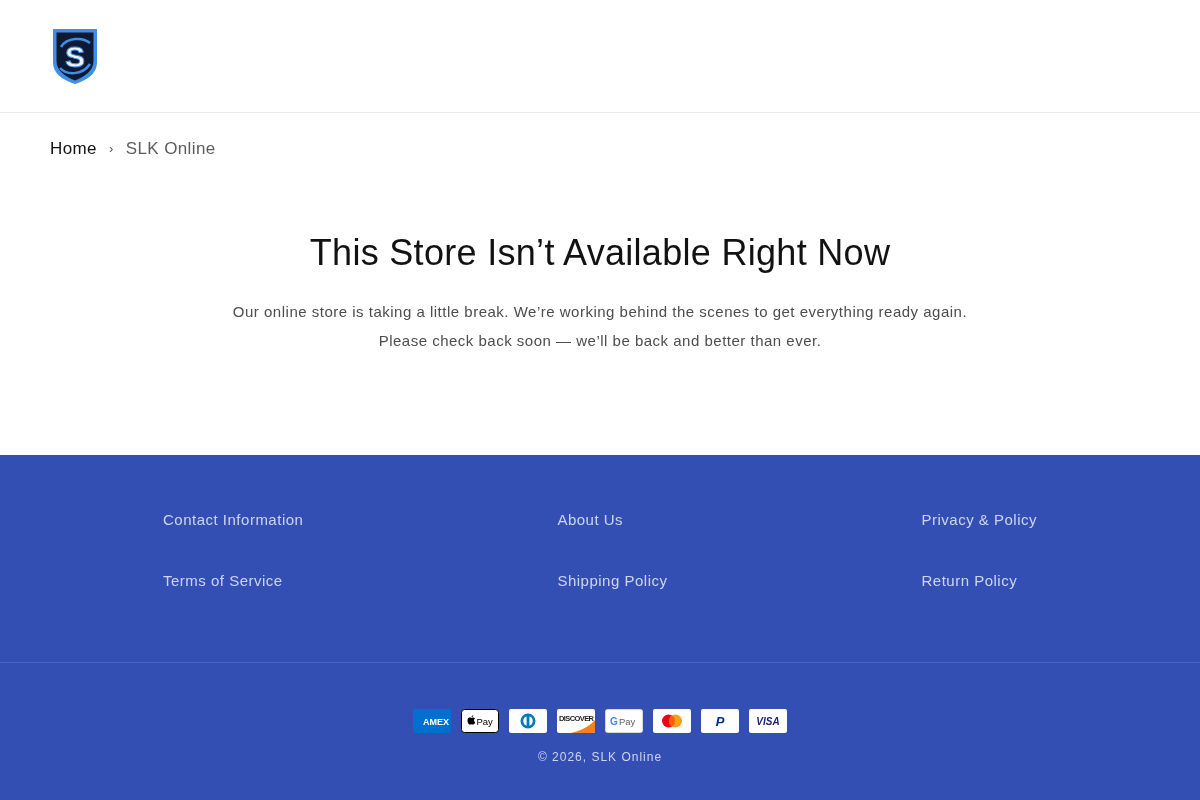 The image size is (1200, 800). Describe the element at coordinates (600, 312) in the screenshot. I see `message-text: Our online store is taking a little break. We’re working behind the scenes to get everything ready again.` at that location.